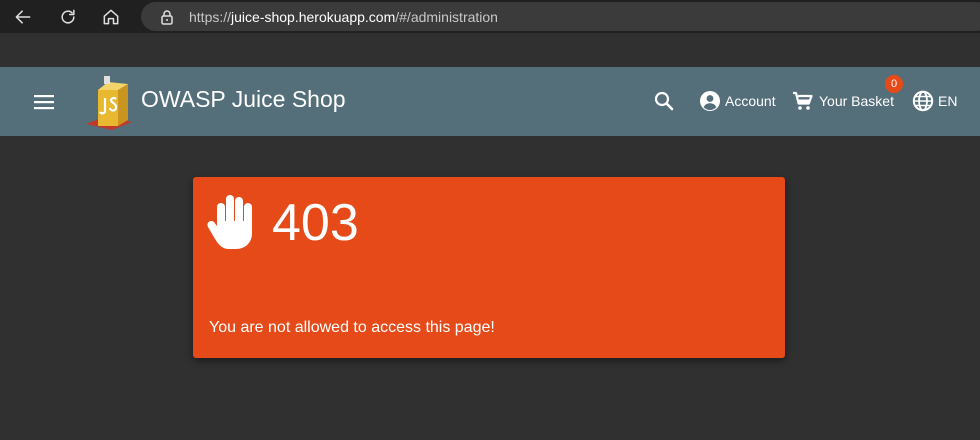 The image size is (980, 440). What do you see at coordinates (229, 222) in the screenshot?
I see `hand-icon` at bounding box center [229, 222].